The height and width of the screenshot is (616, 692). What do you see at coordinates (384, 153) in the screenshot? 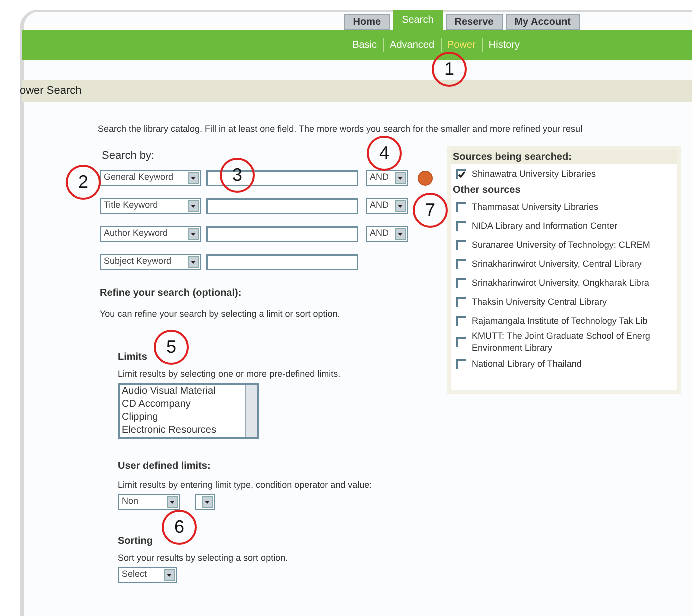
I see `callout-marker: 4` at bounding box center [384, 153].